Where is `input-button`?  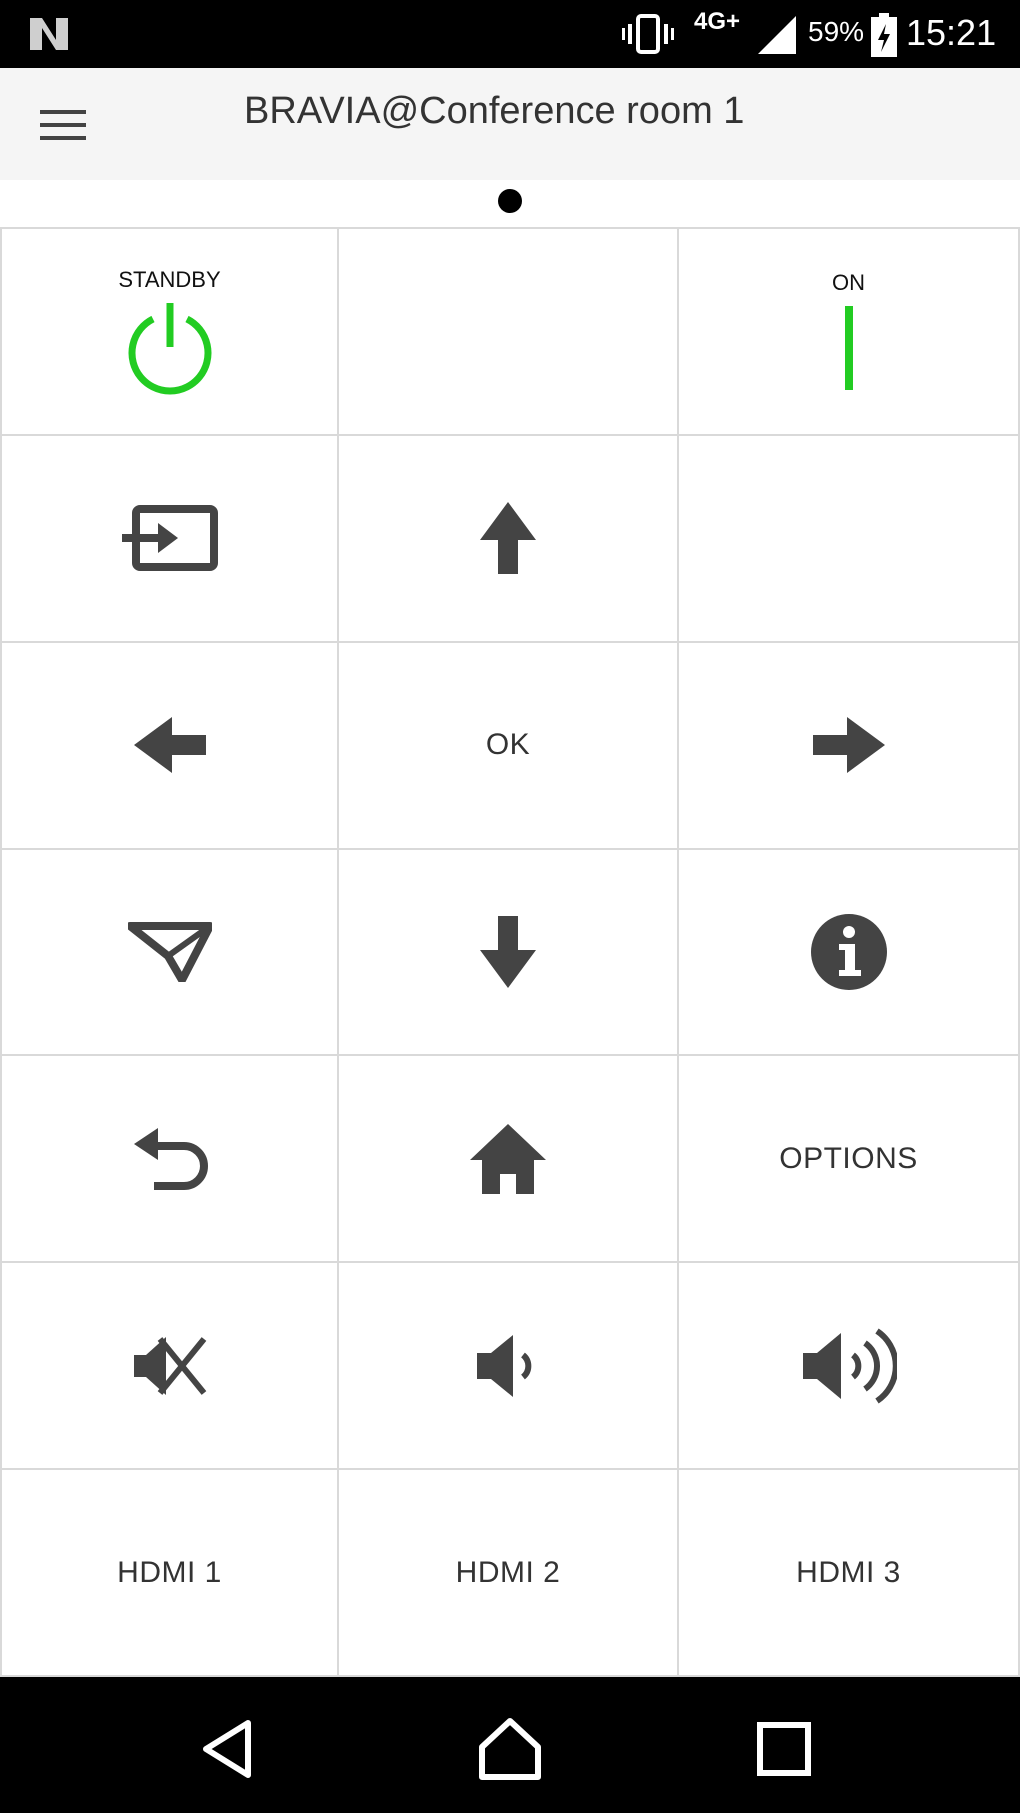 input-button is located at coordinates (169, 539).